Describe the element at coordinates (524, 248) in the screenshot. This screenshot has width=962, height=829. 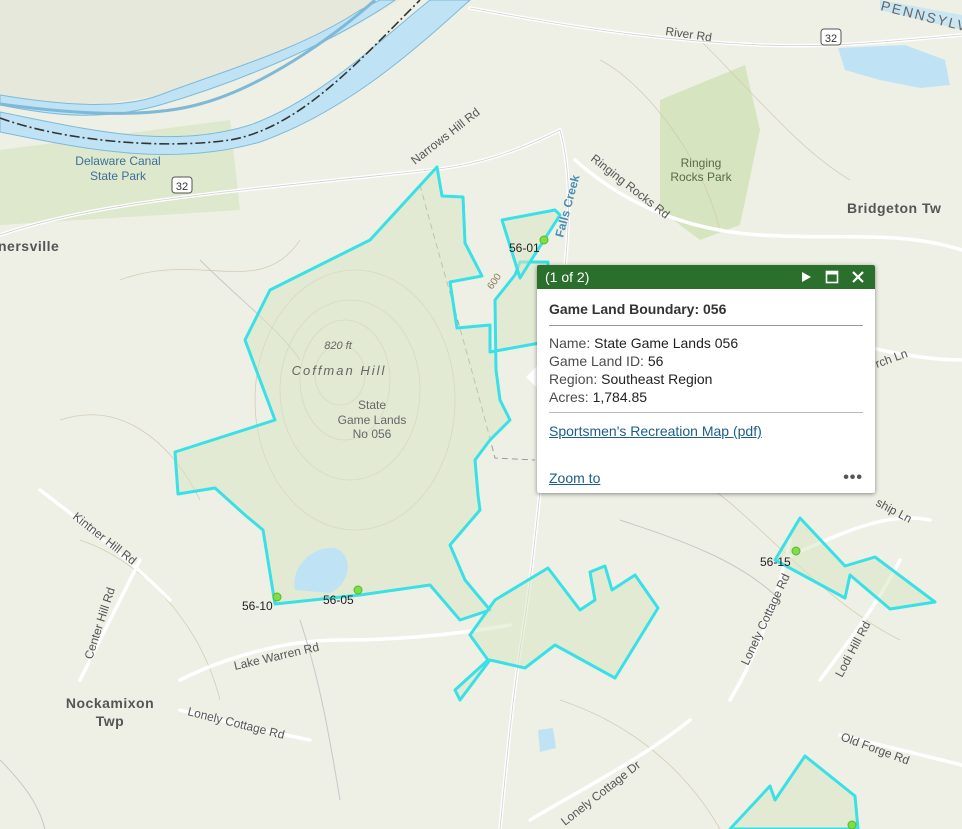
I see `marker-label-56-01: 56-01` at that location.